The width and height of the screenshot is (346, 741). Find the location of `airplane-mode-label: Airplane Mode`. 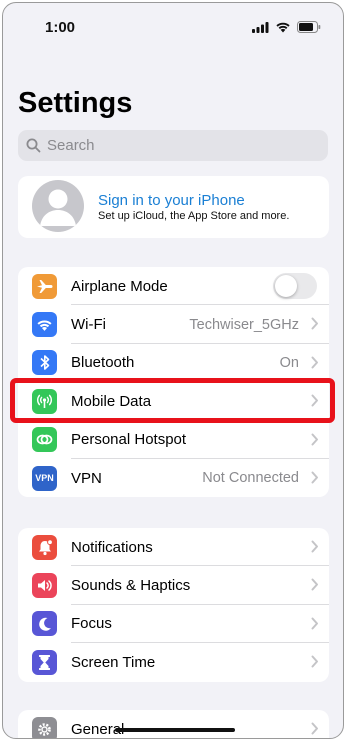

airplane-mode-label: Airplane Mode is located at coordinates (119, 286).